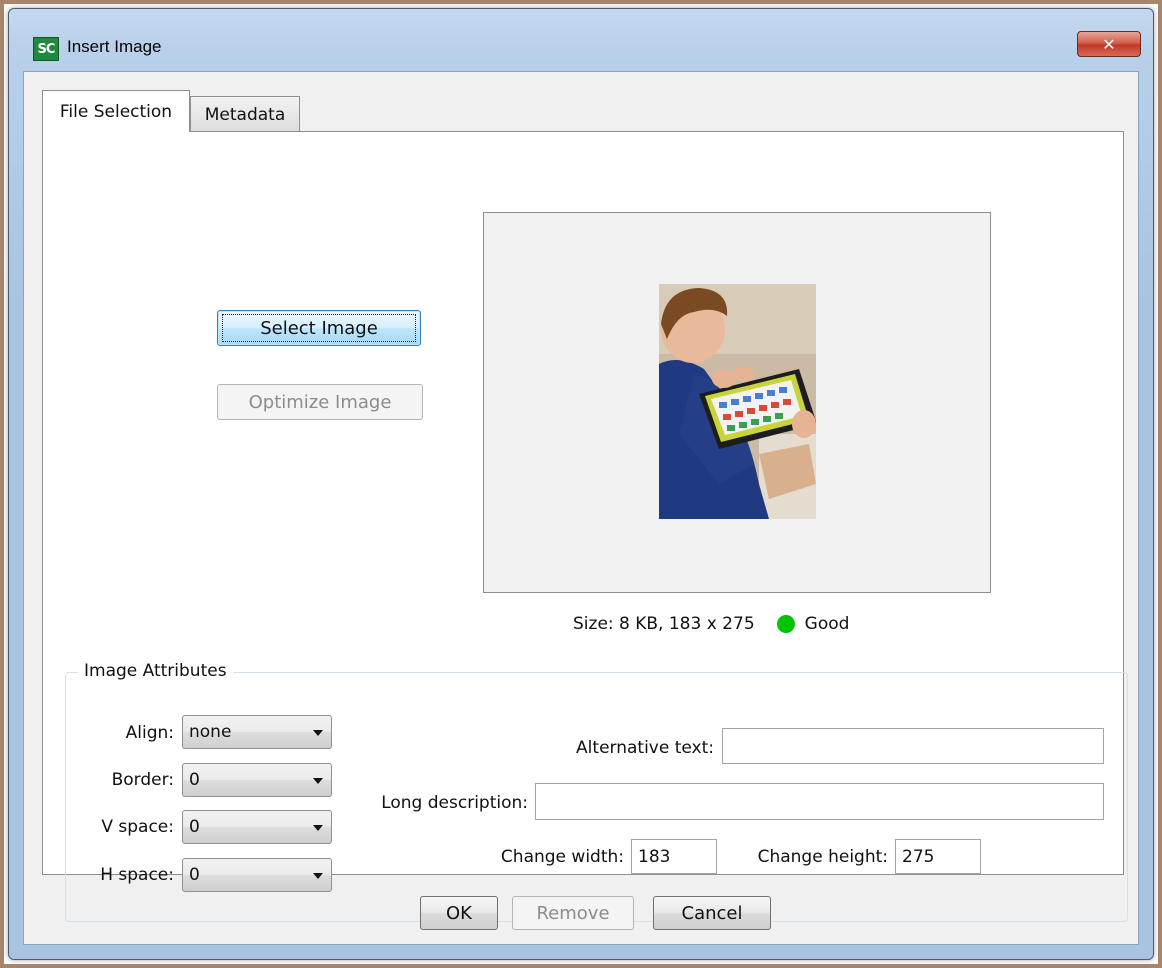 This screenshot has width=1162, height=968. I want to click on tab-metadata: Metadata, so click(245, 114).